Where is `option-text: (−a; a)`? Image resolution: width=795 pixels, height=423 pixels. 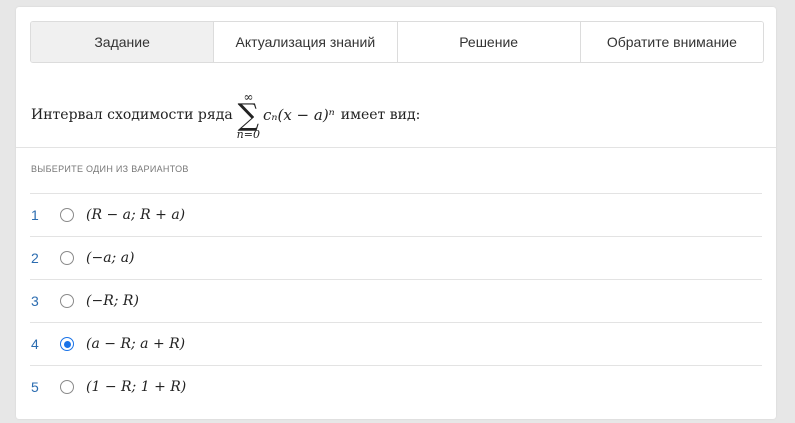 option-text: (−a; a) is located at coordinates (110, 258).